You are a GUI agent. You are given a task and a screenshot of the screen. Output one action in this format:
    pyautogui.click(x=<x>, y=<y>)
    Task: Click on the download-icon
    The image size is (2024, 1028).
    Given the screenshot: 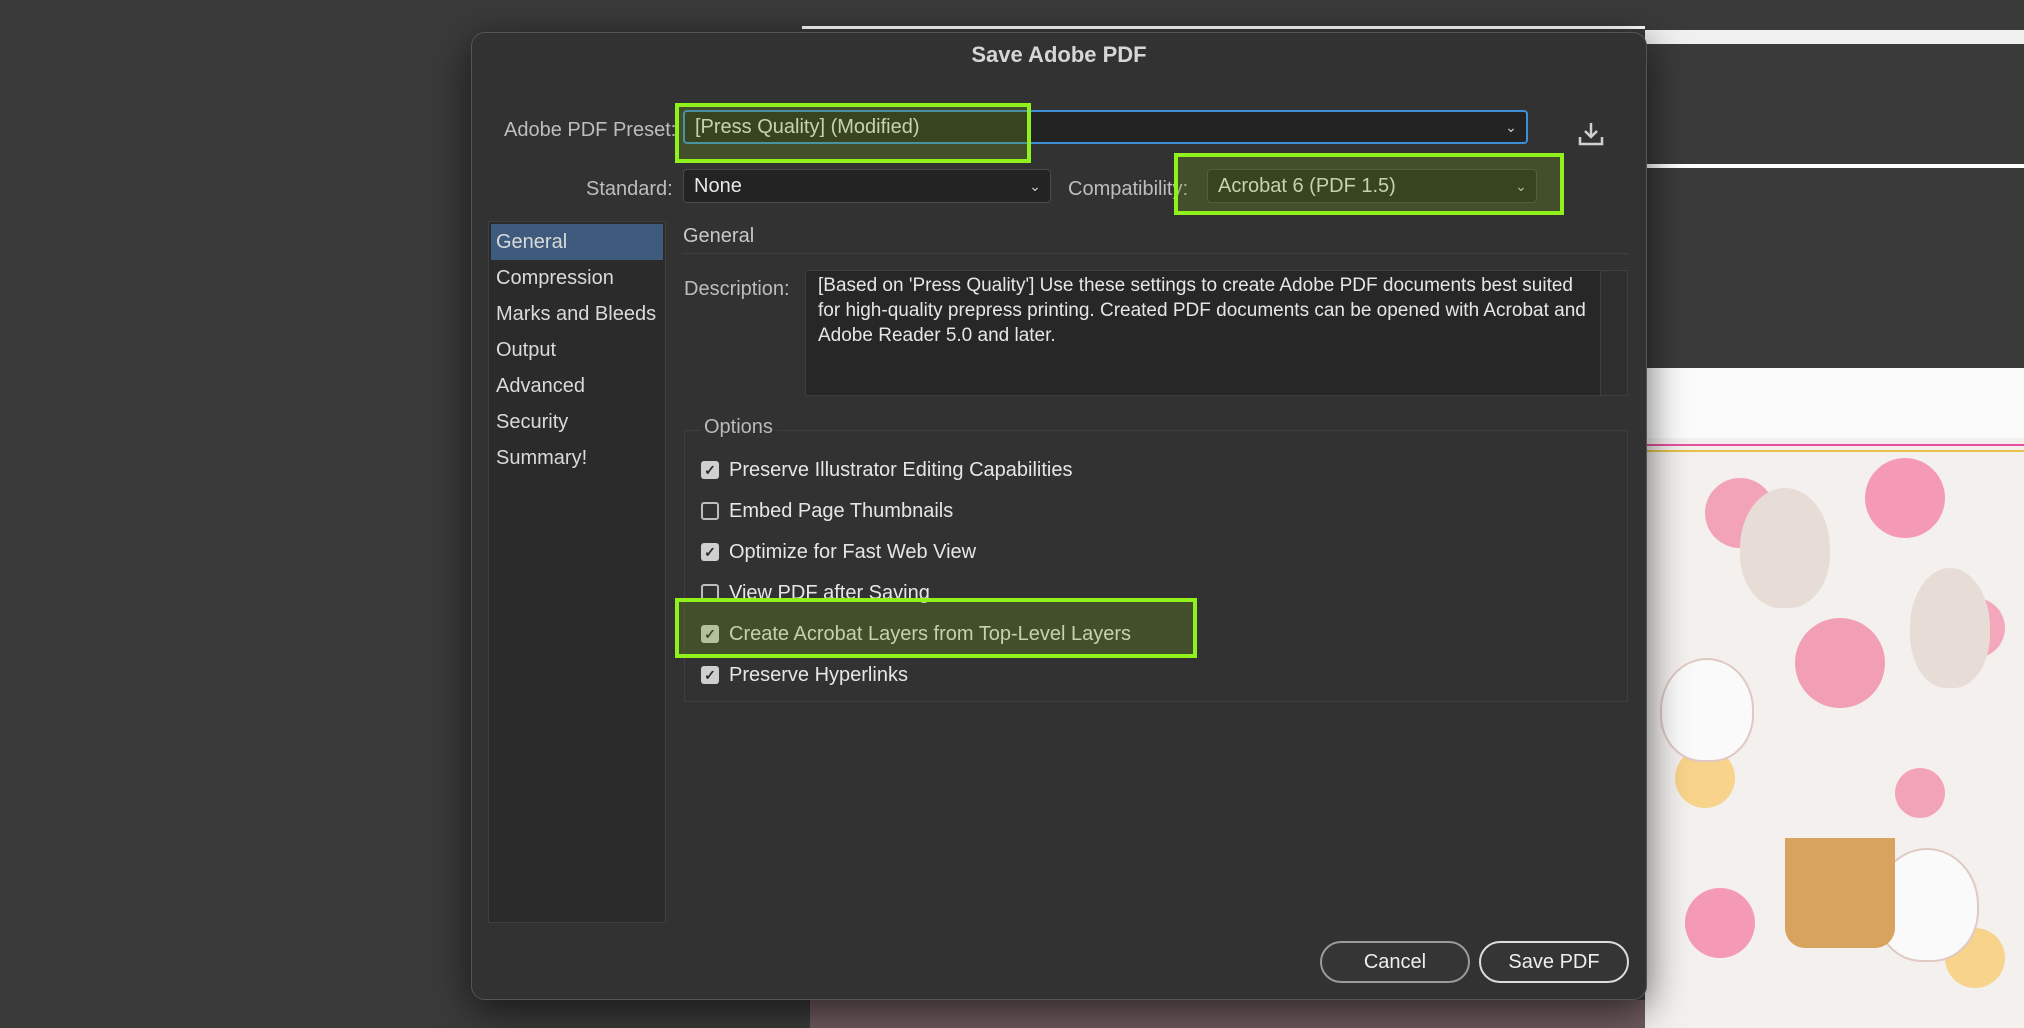 What is the action you would take?
    pyautogui.click(x=1591, y=134)
    